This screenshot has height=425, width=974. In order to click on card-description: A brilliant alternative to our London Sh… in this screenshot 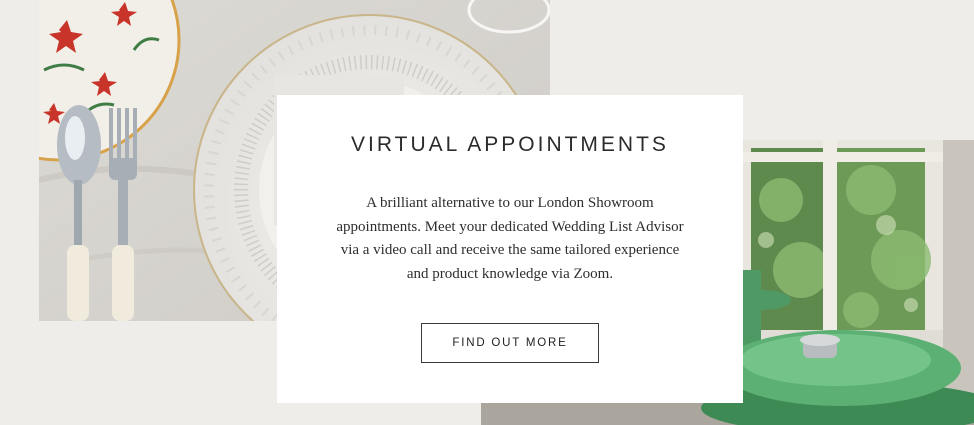, I will do `click(510, 238)`.